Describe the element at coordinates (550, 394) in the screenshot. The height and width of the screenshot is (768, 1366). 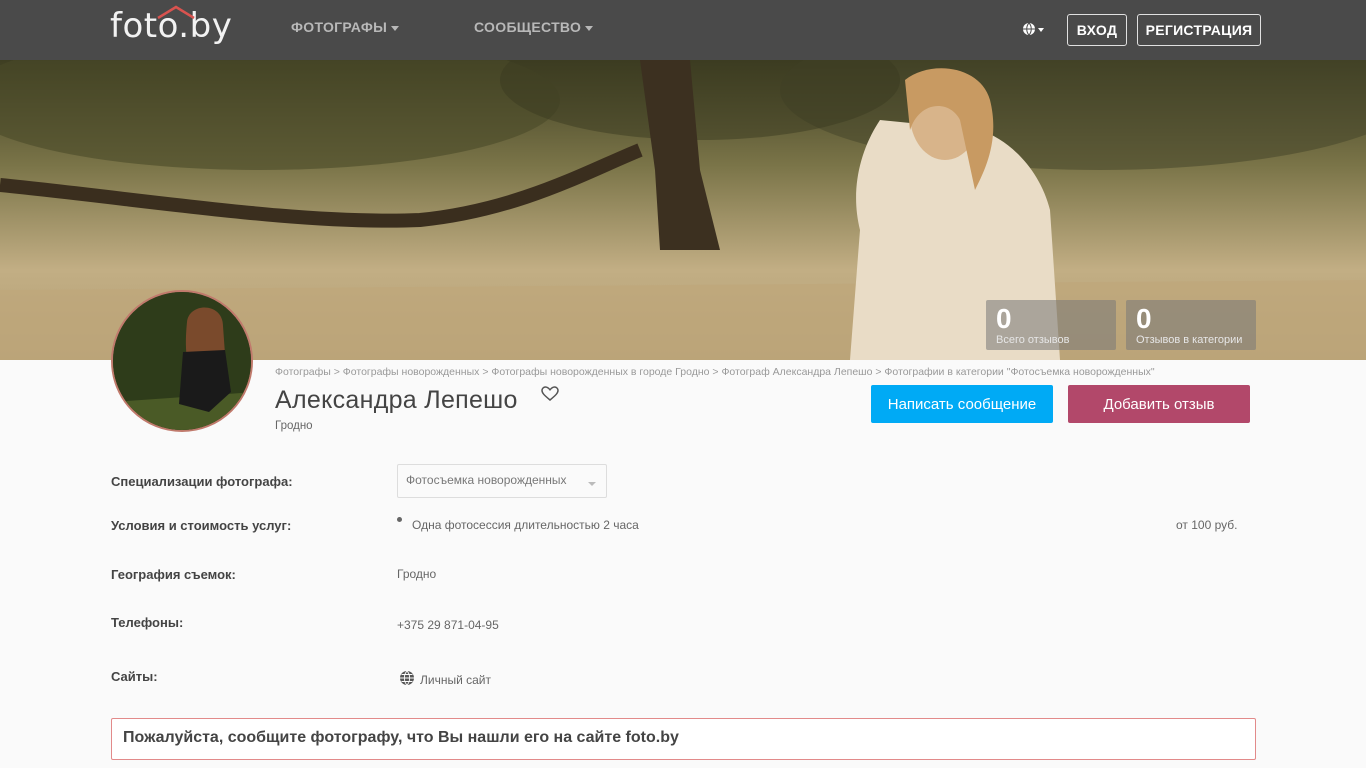
I see `heart-icon` at that location.